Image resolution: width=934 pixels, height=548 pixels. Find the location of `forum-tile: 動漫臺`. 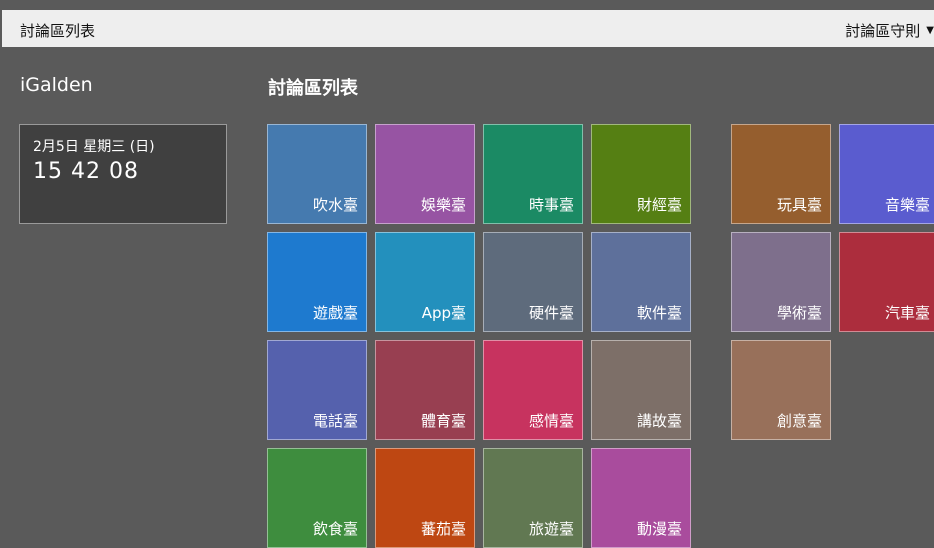

forum-tile: 動漫臺 is located at coordinates (641, 498).